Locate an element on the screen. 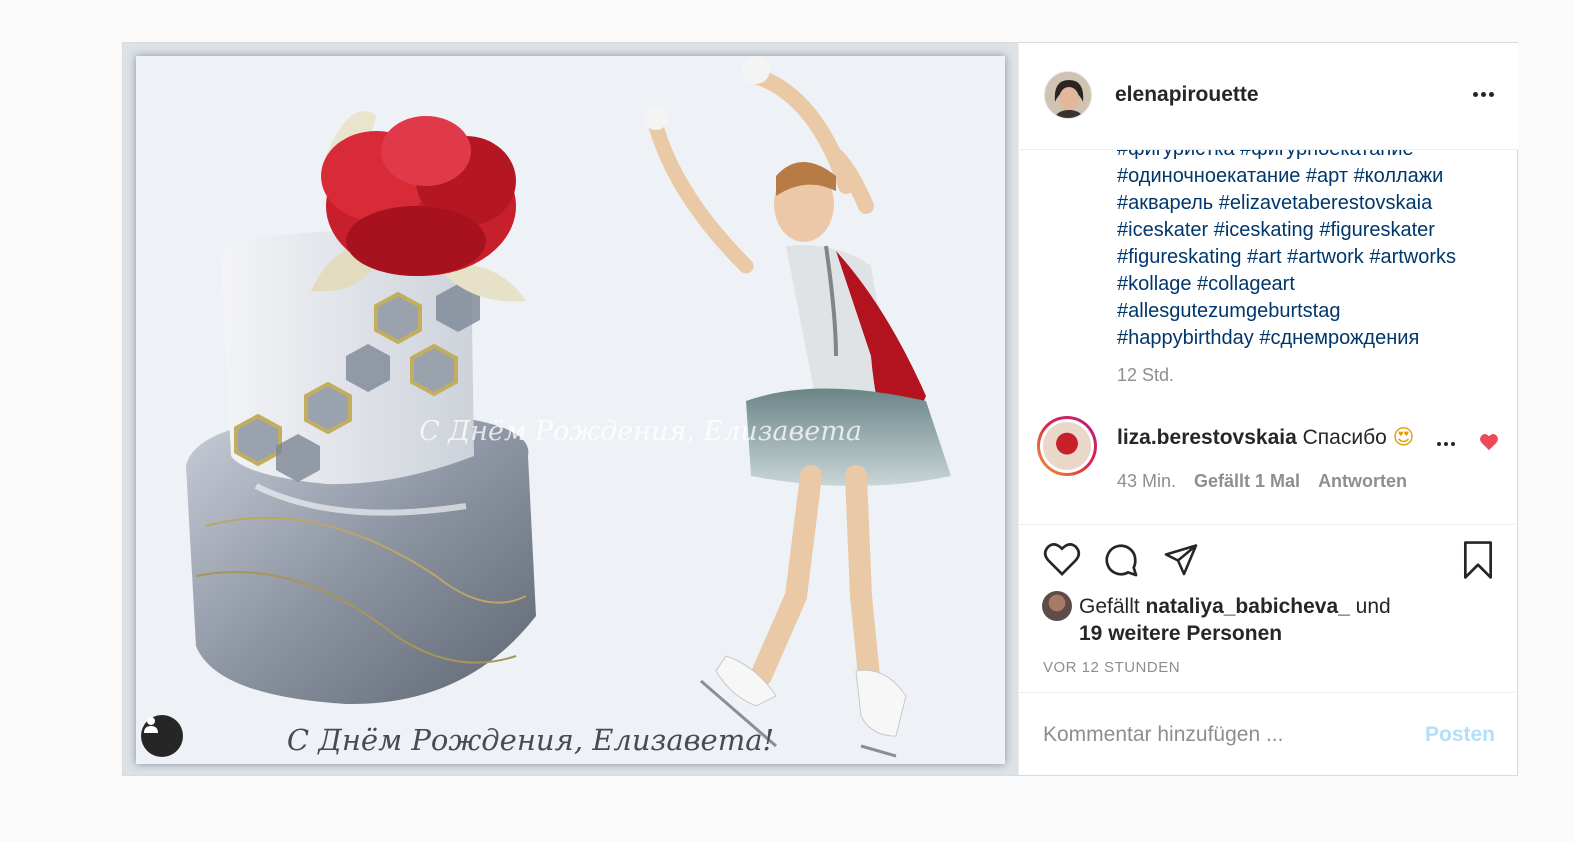 This screenshot has width=1574, height=841. reply-button: Antworten is located at coordinates (1362, 481).